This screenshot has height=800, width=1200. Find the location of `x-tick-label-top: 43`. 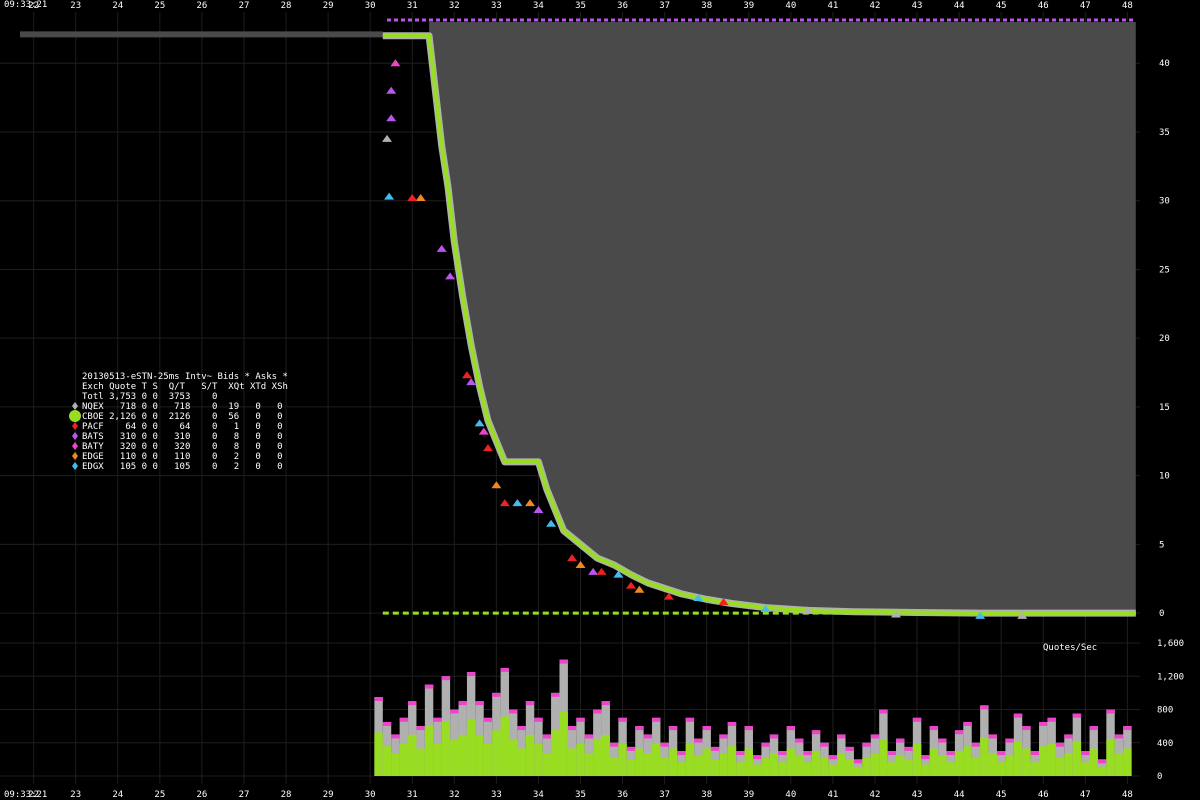

x-tick-label-top: 43 is located at coordinates (917, 6).